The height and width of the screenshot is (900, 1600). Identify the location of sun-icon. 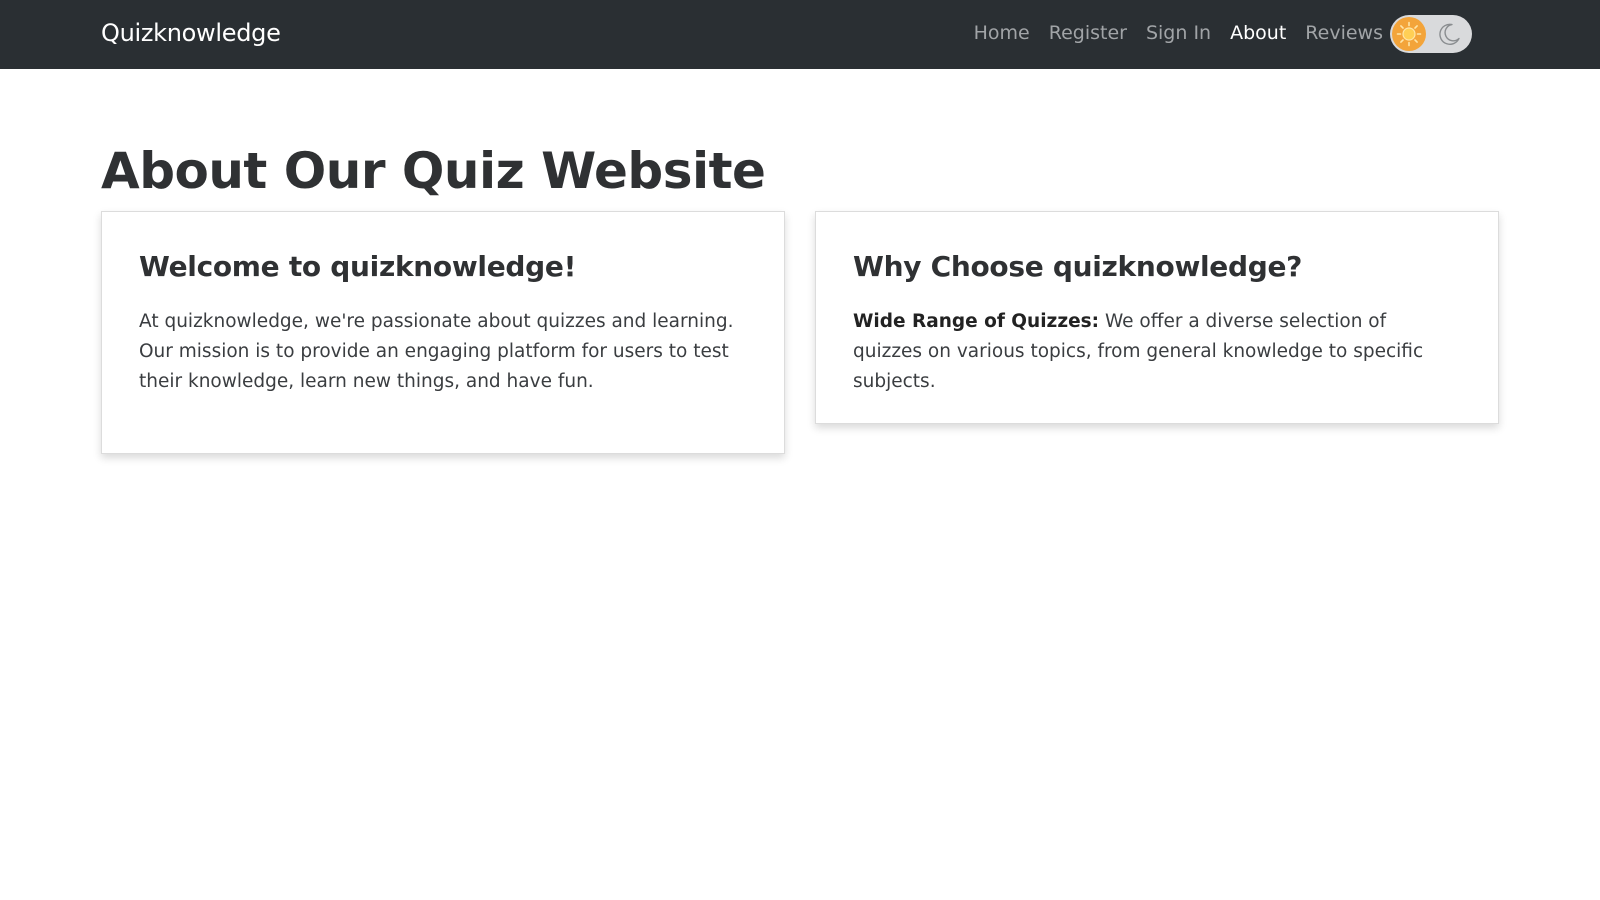
(1409, 34).